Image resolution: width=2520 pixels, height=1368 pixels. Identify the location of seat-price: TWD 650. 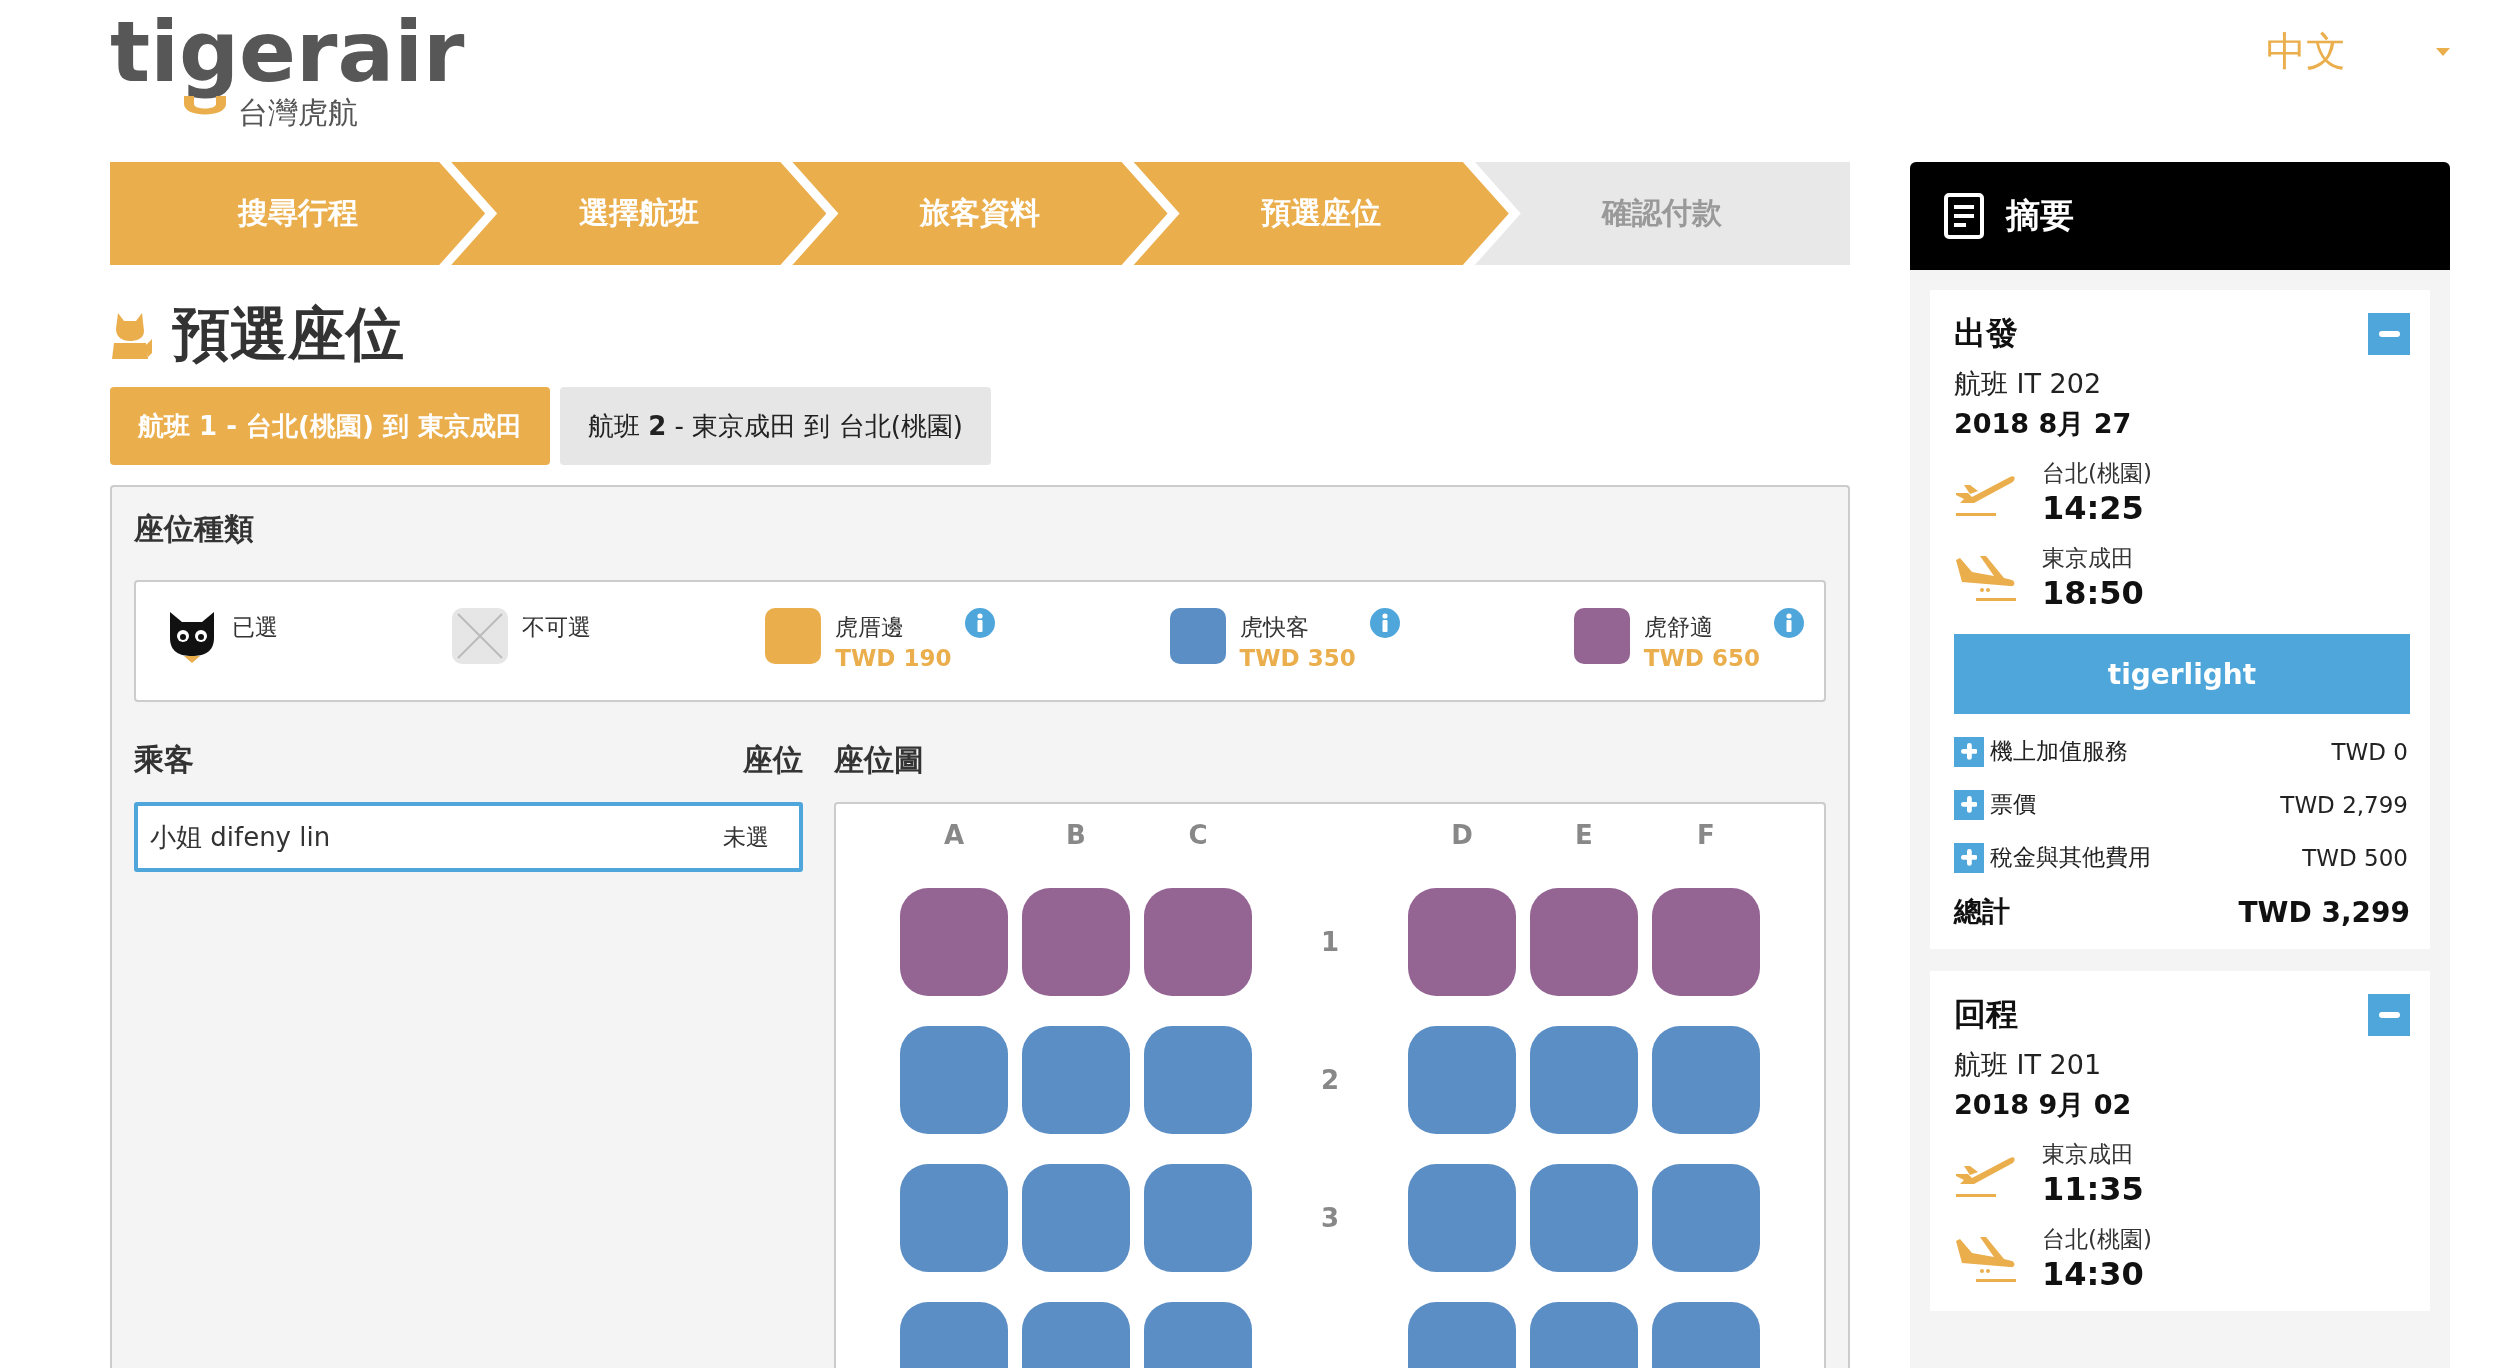
(1701, 658).